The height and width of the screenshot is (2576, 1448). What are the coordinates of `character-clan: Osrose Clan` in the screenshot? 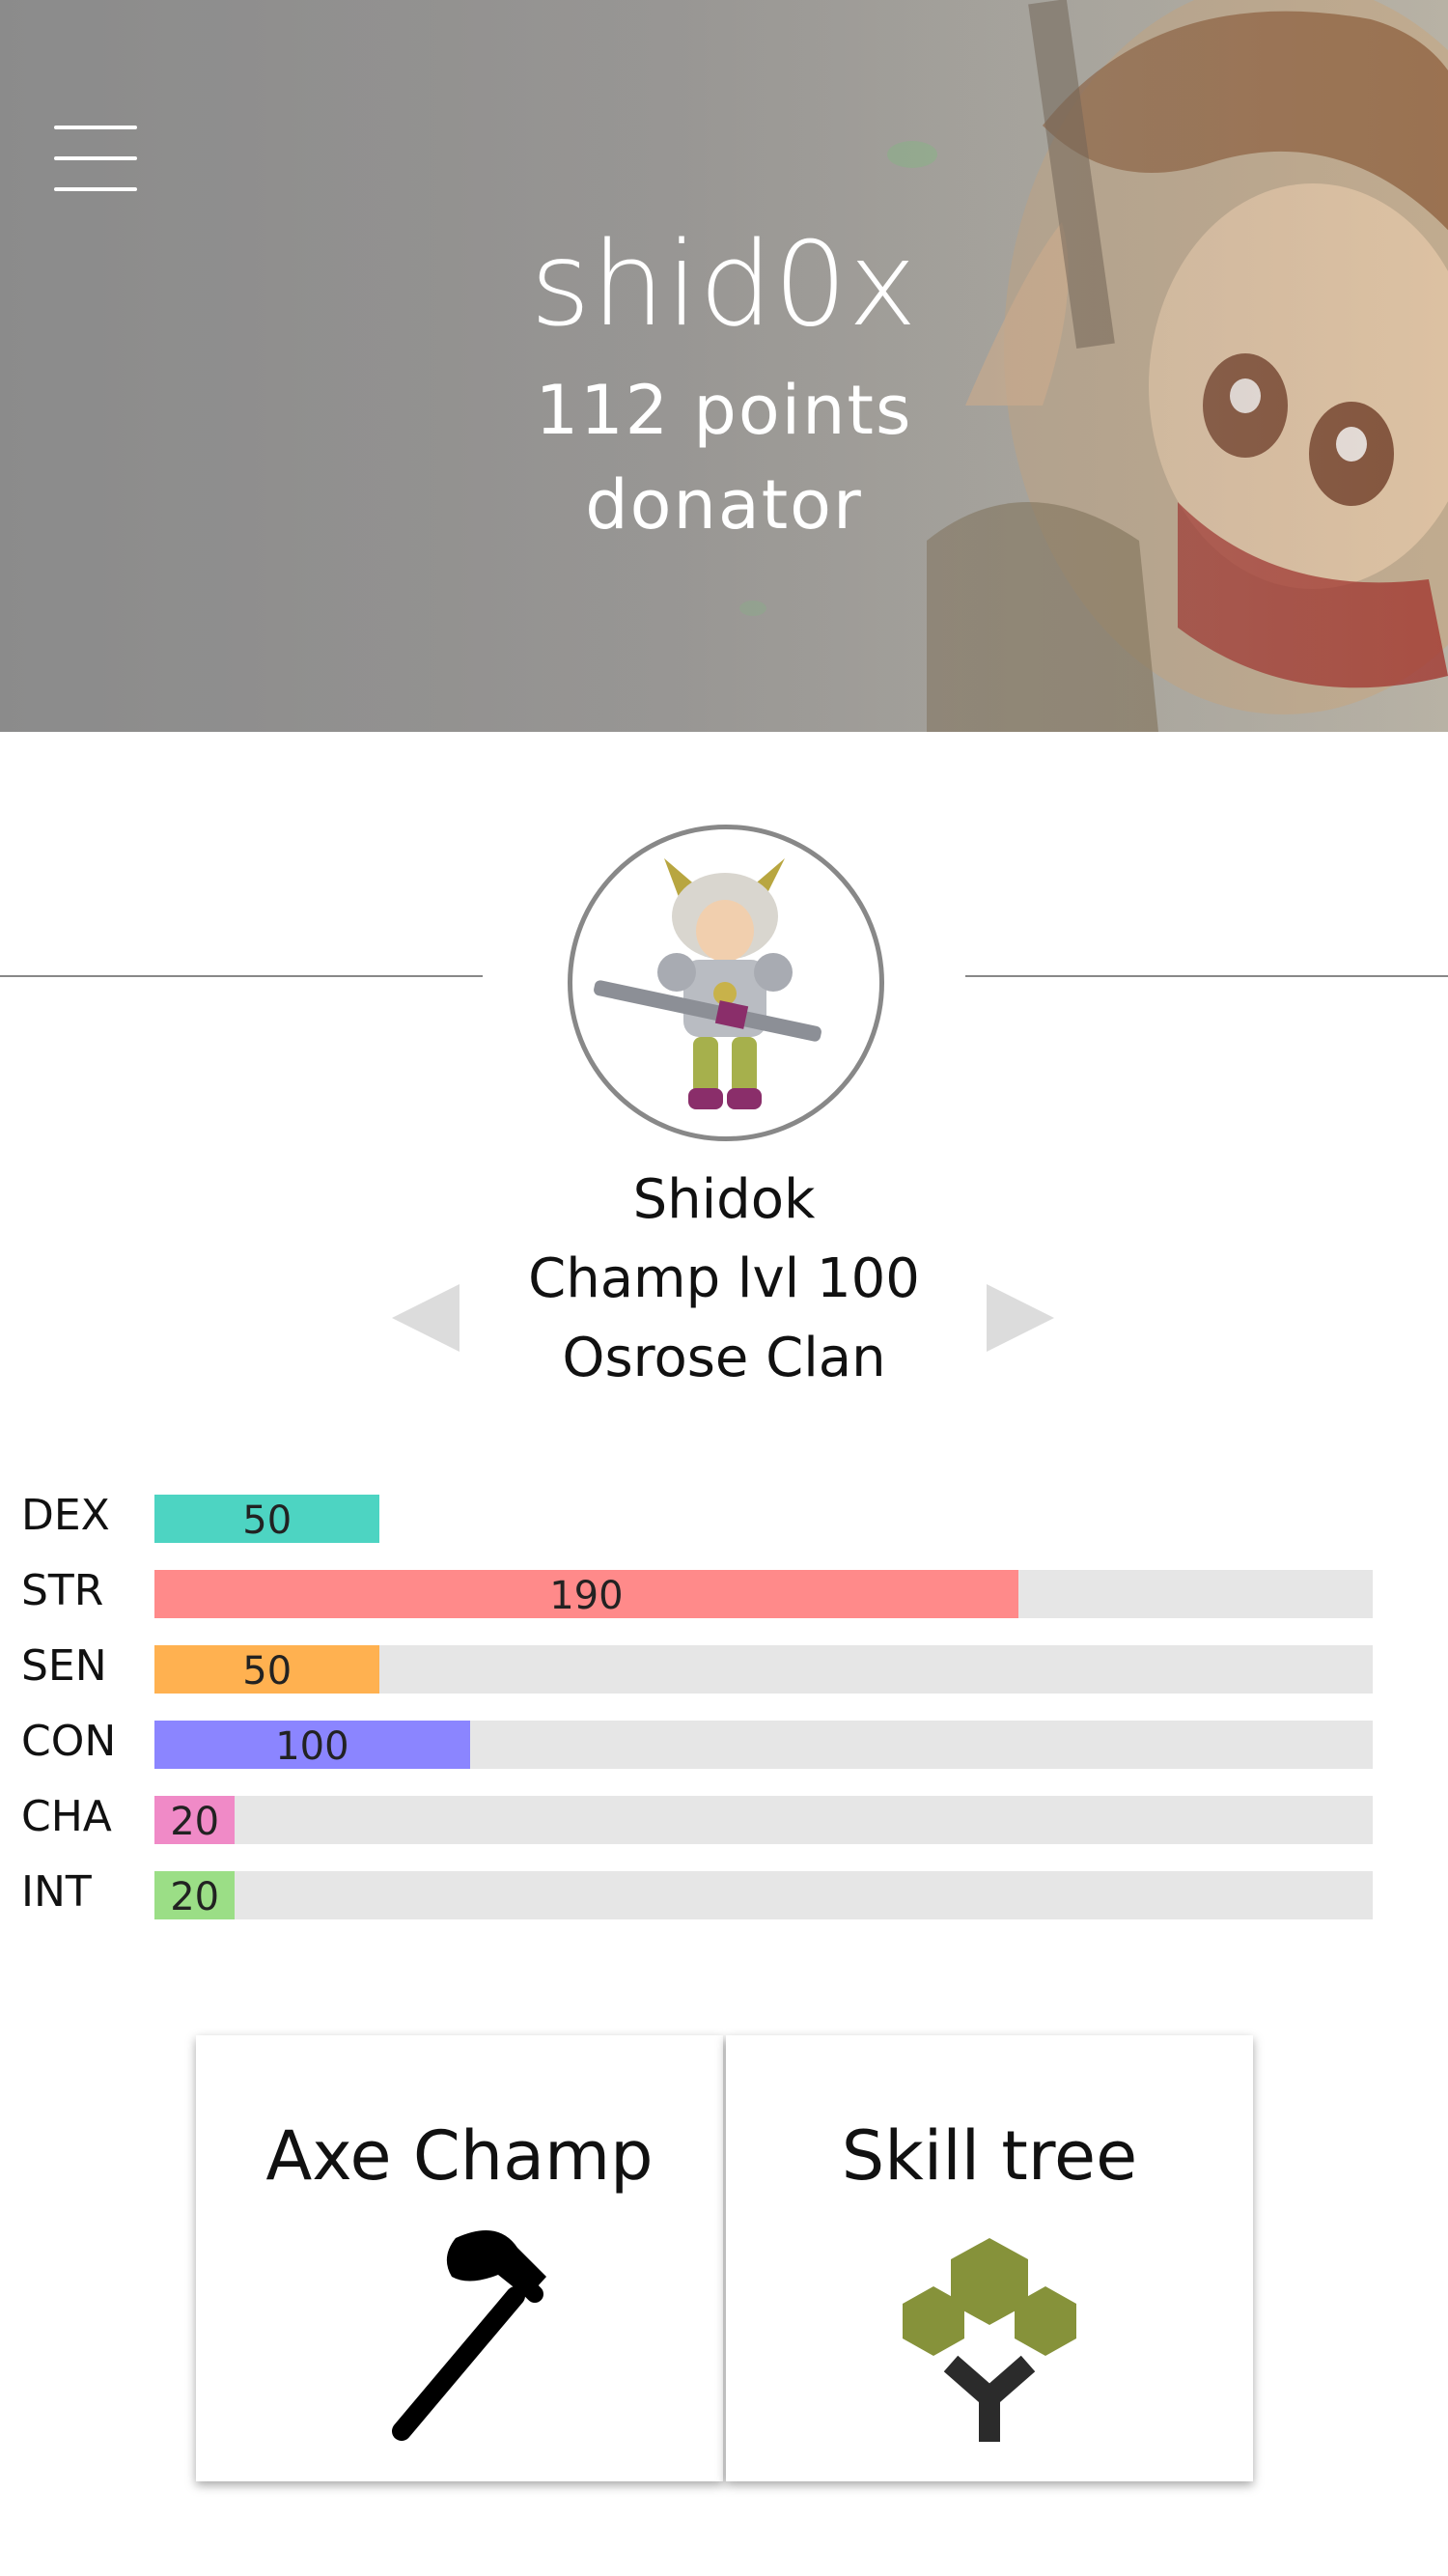 It's located at (724, 1358).